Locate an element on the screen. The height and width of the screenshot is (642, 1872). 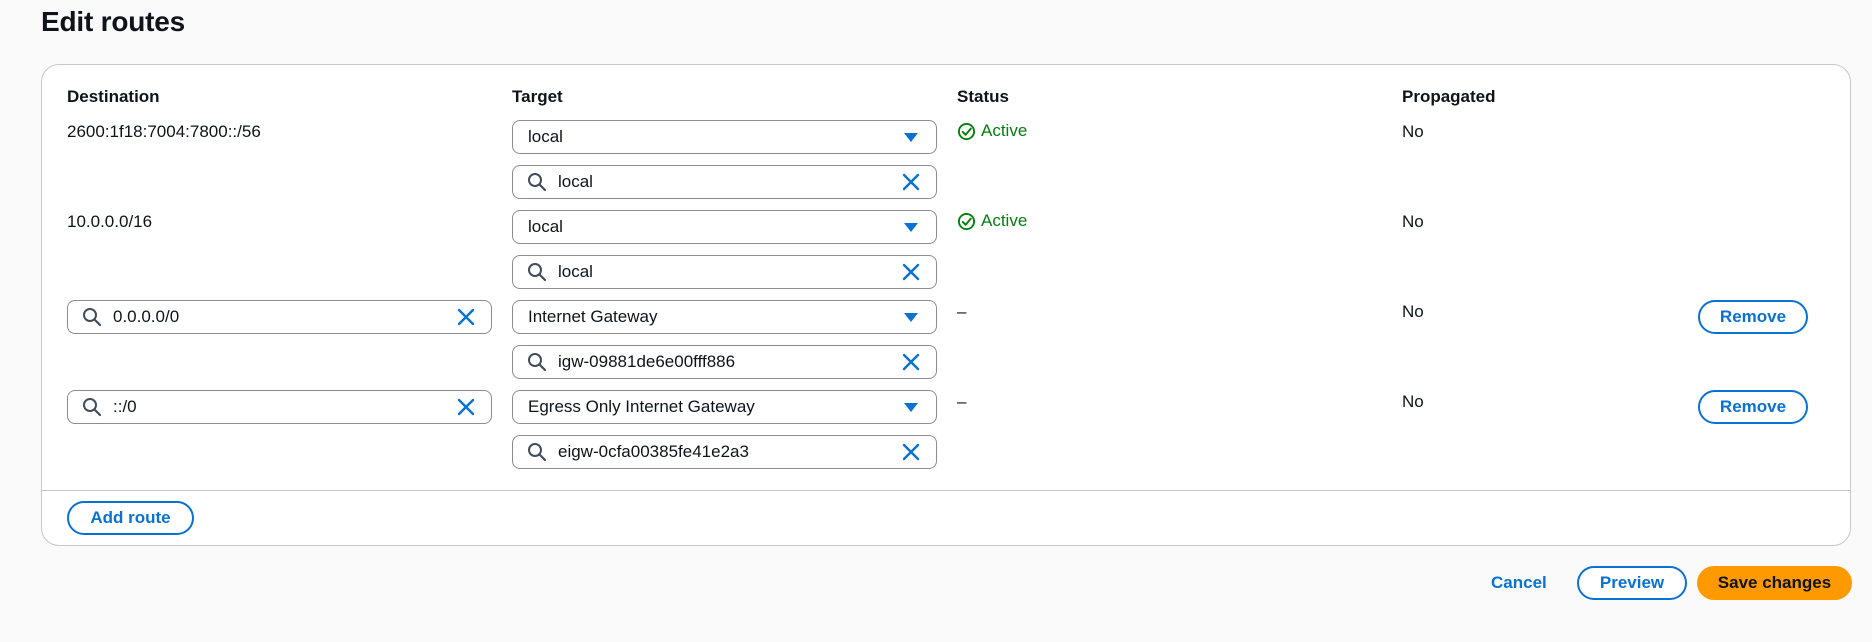
route-destination-text: 2600:1f18:7004:7800::/56 is located at coordinates (164, 131).